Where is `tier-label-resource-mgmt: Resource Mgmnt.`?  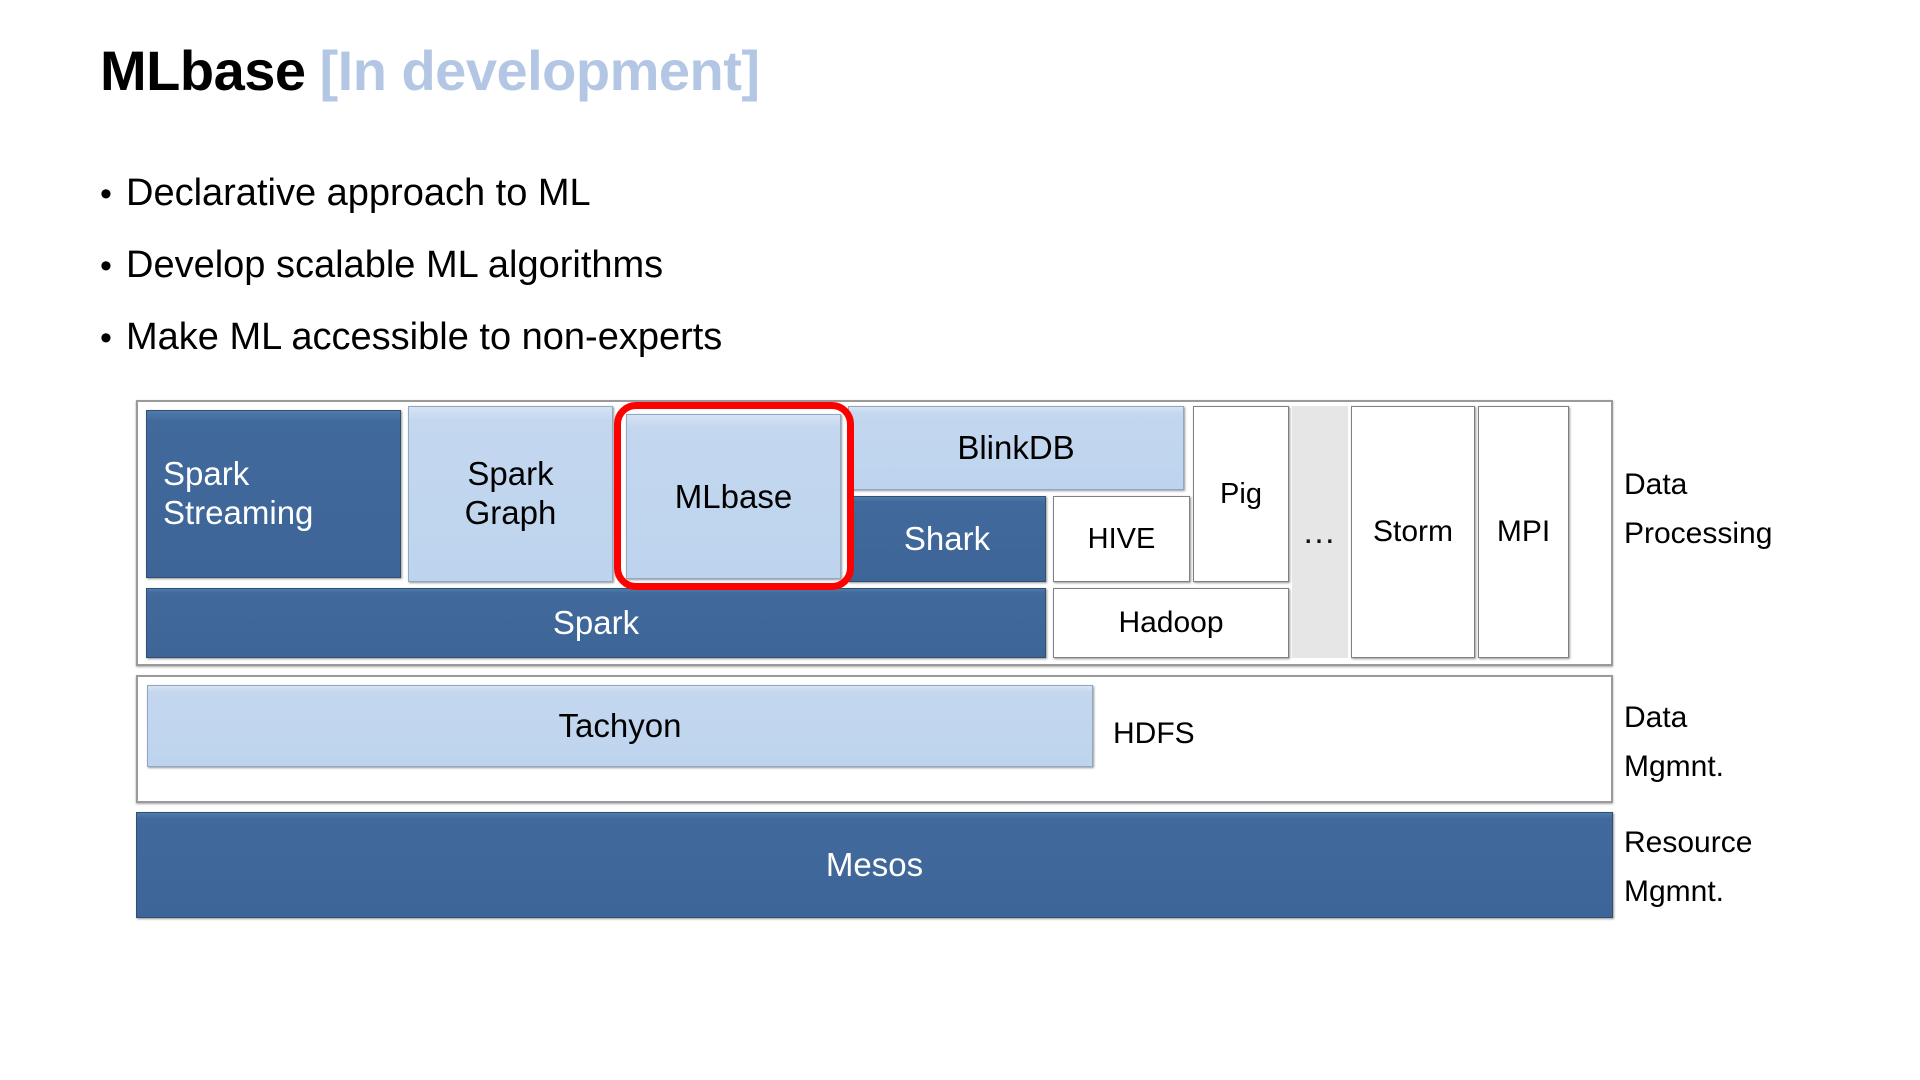
tier-label-resource-mgmt: Resource Mgmnt. is located at coordinates (1688, 867).